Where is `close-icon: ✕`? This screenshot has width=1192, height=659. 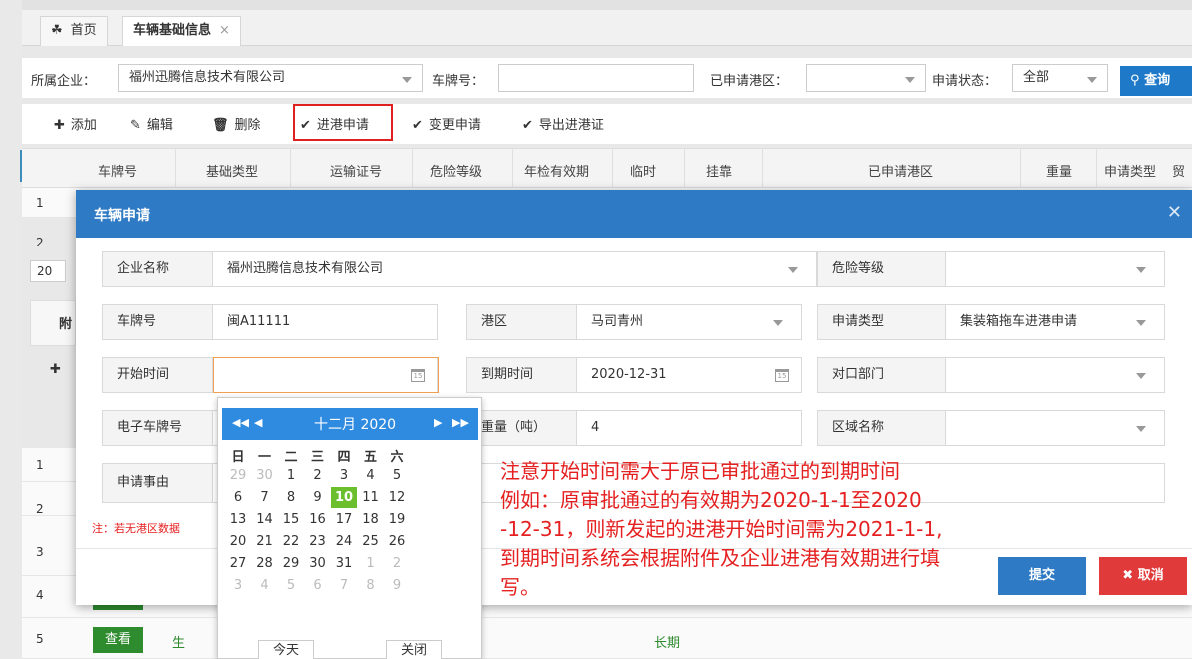
close-icon: ✕ is located at coordinates (1174, 212).